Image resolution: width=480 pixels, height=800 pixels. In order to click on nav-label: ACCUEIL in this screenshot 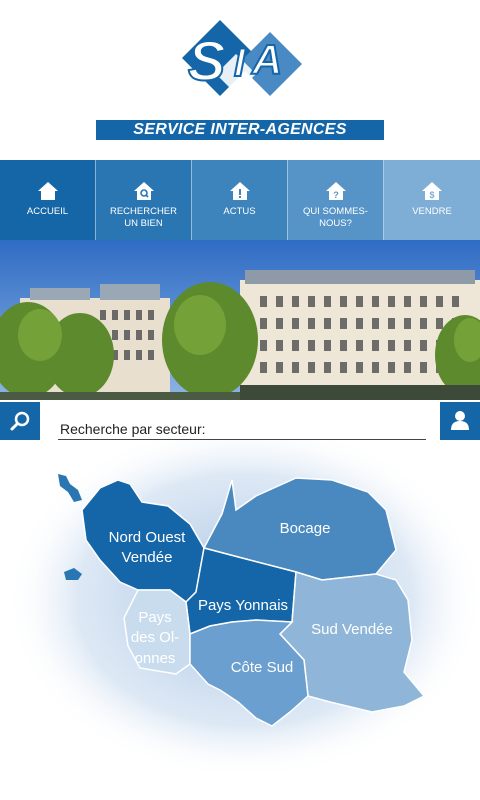, I will do `click(47, 211)`.